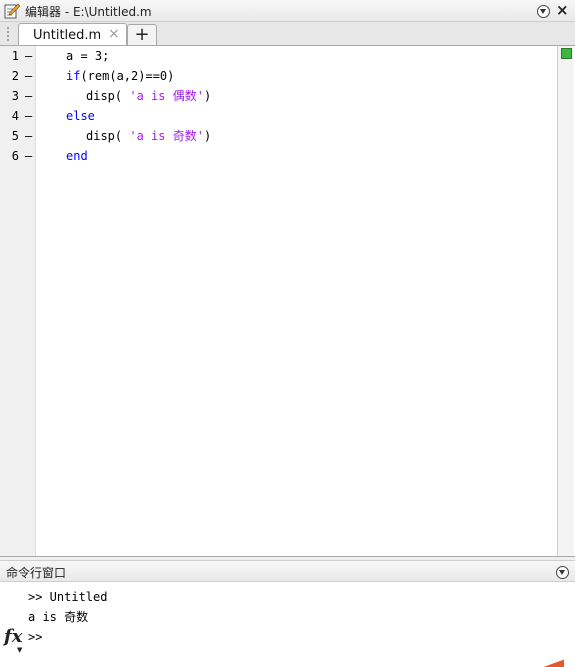 The width and height of the screenshot is (575, 667). I want to click on code-analyzer-bar, so click(565, 301).